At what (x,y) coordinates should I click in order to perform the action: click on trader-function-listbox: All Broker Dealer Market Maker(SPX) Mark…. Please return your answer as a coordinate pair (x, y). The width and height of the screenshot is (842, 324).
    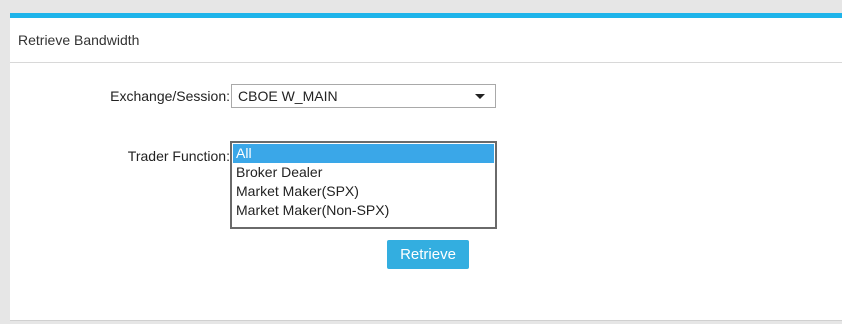
    Looking at the image, I should click on (363, 185).